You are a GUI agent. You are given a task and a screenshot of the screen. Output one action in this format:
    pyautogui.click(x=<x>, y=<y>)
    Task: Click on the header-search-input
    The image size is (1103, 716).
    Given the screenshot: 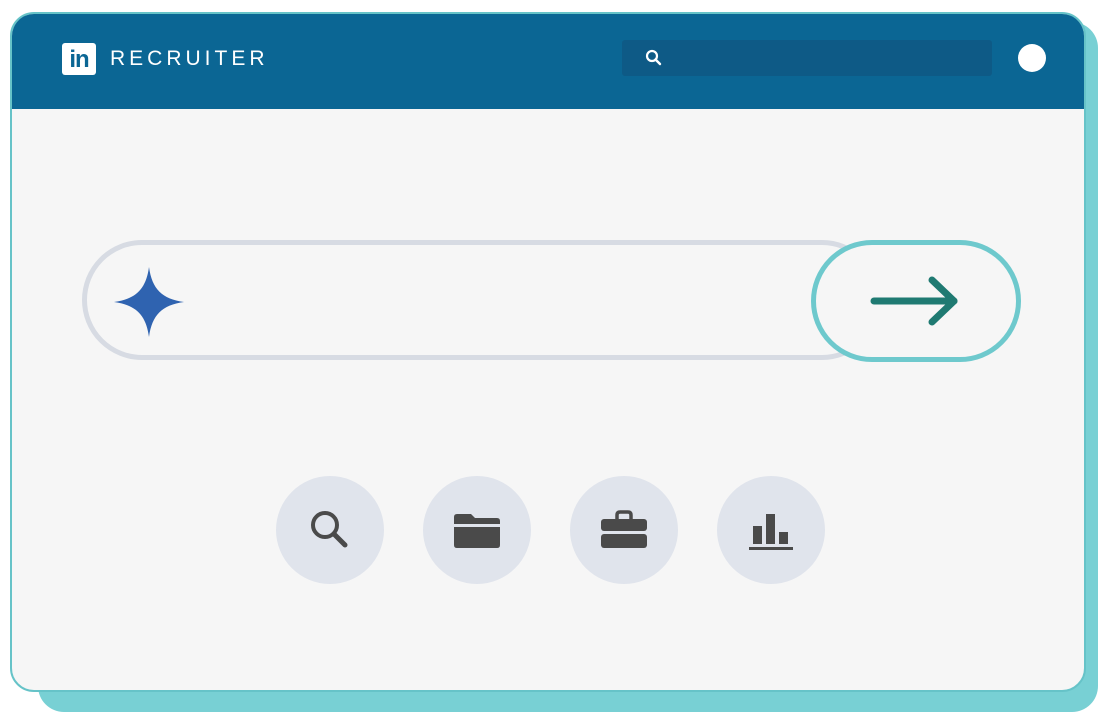 What is the action you would take?
    pyautogui.click(x=807, y=58)
    